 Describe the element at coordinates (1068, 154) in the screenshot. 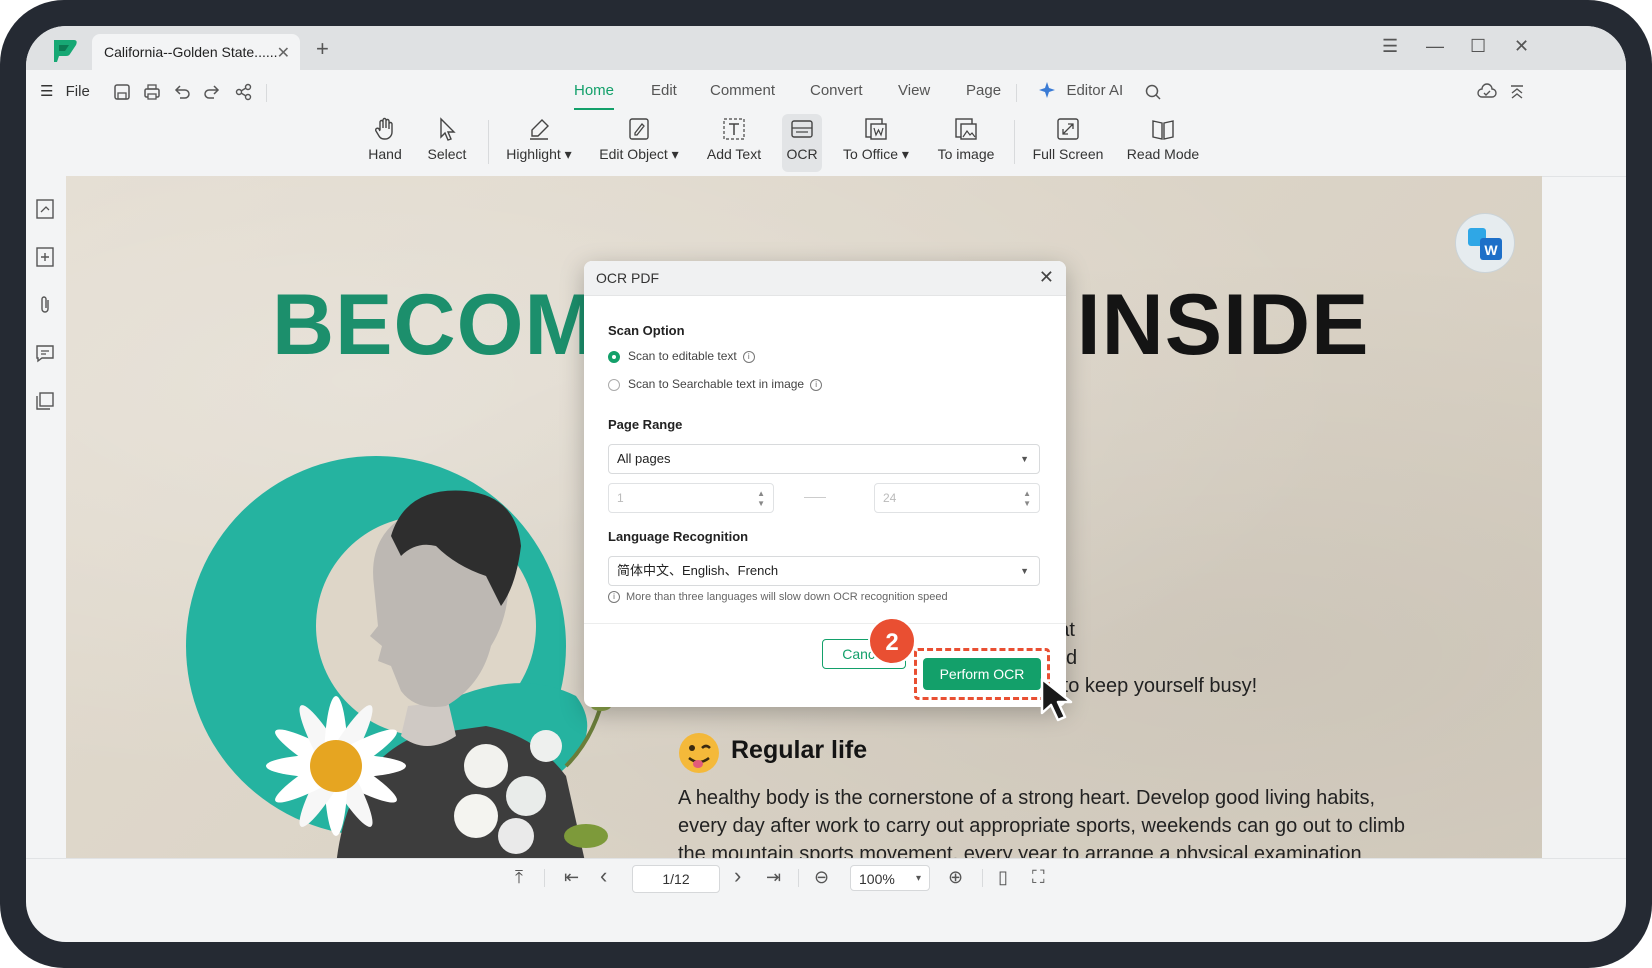

I see `full-screen-label: Full Screen` at that location.